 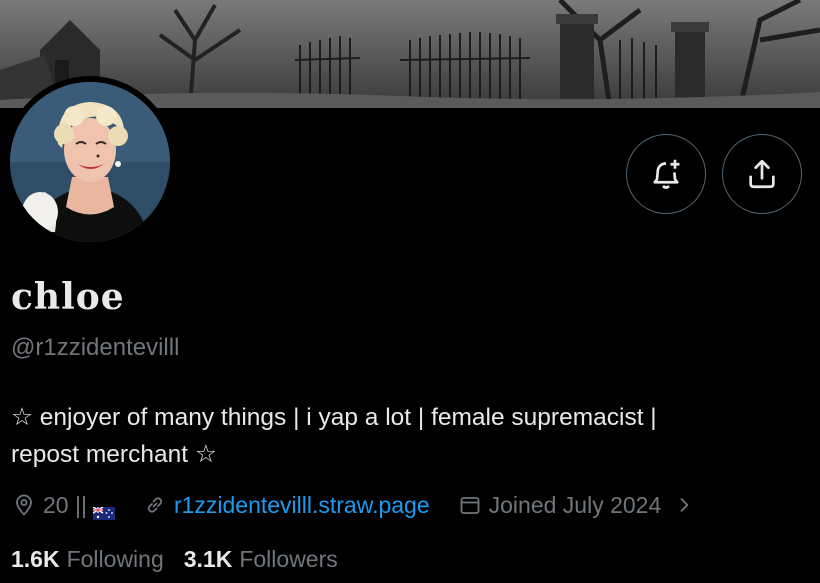 I want to click on link-icon, so click(x=155, y=505).